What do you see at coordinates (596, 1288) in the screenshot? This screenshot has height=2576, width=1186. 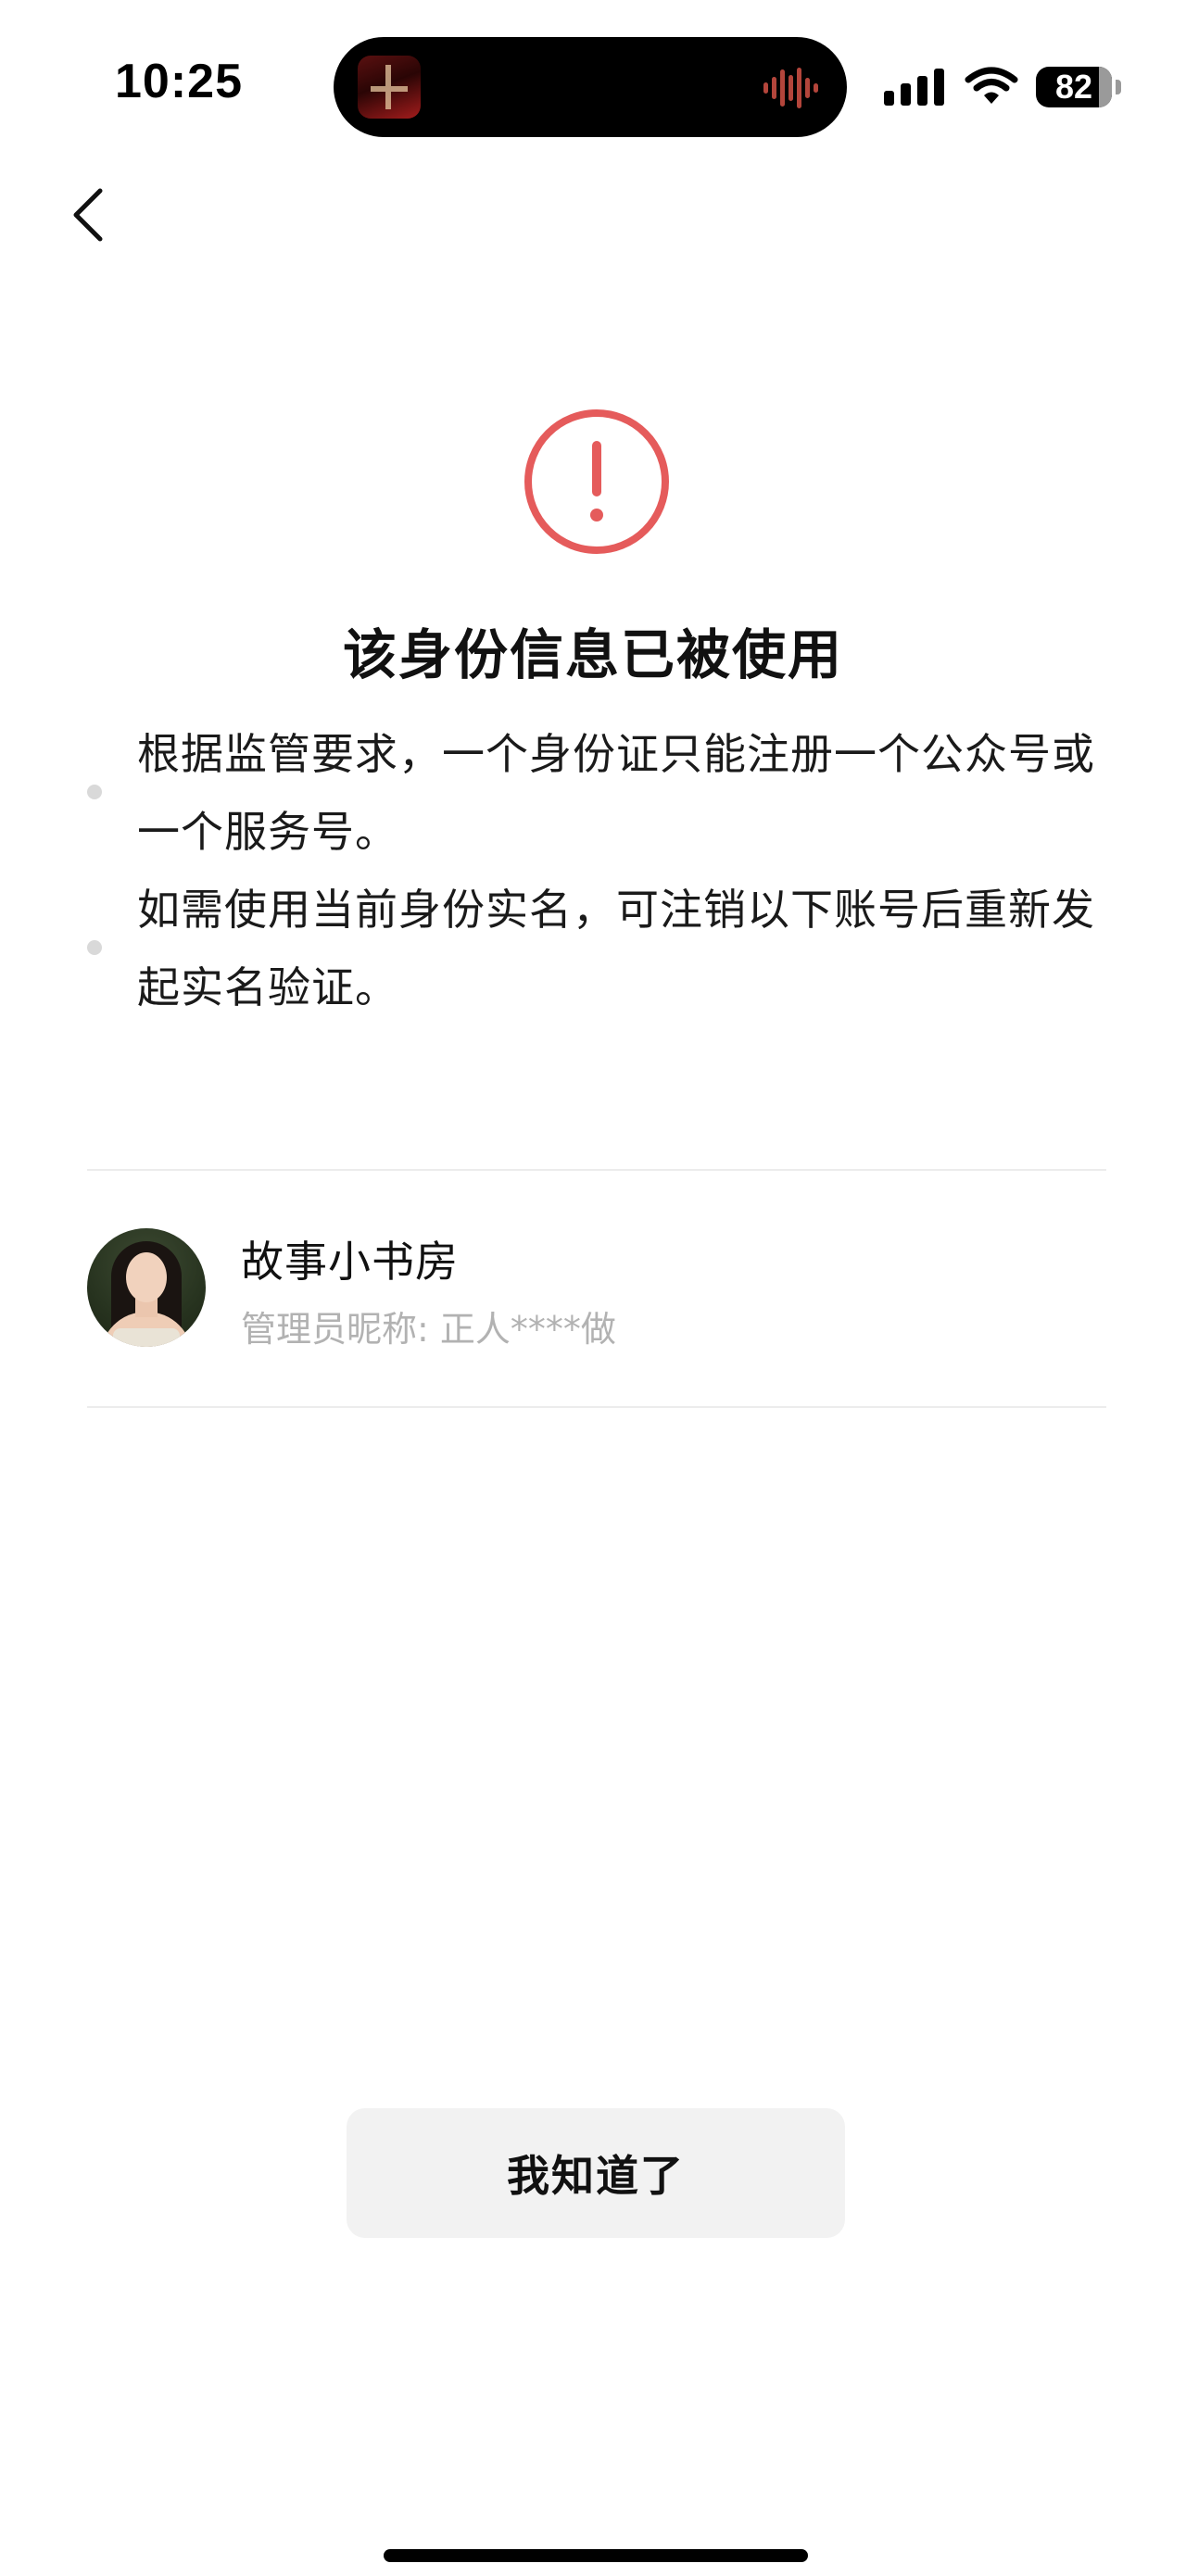 I see `account-row: 故事小书房 管理员昵称: 正人****做` at bounding box center [596, 1288].